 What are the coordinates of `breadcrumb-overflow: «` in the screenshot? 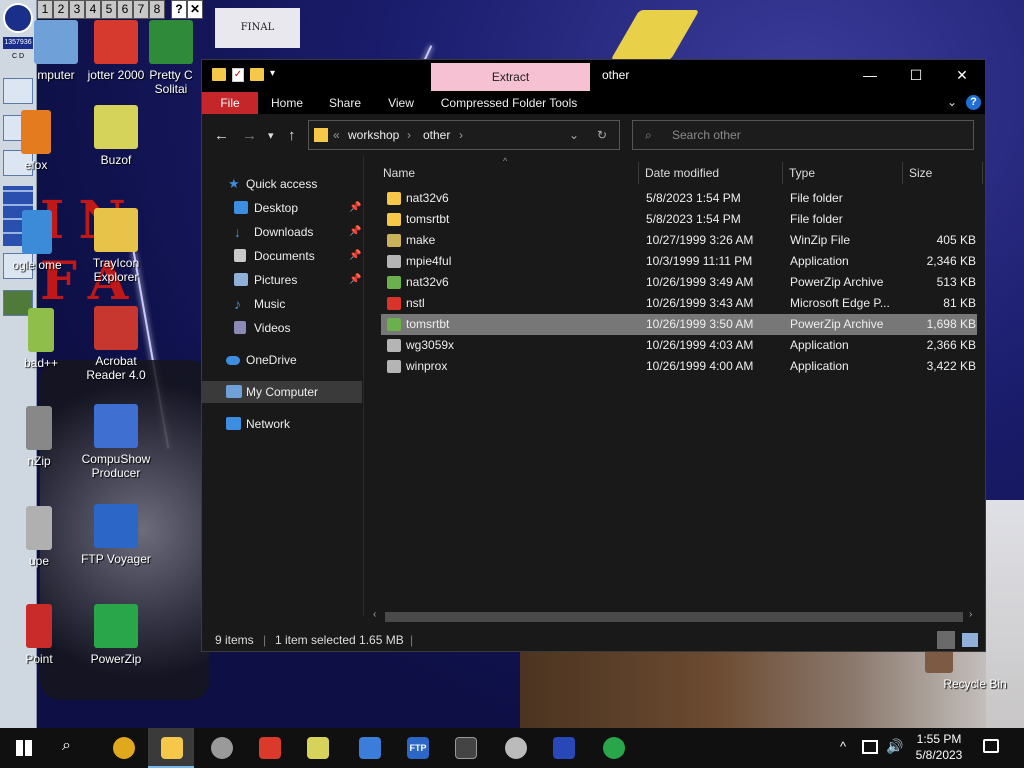 It's located at (336, 135).